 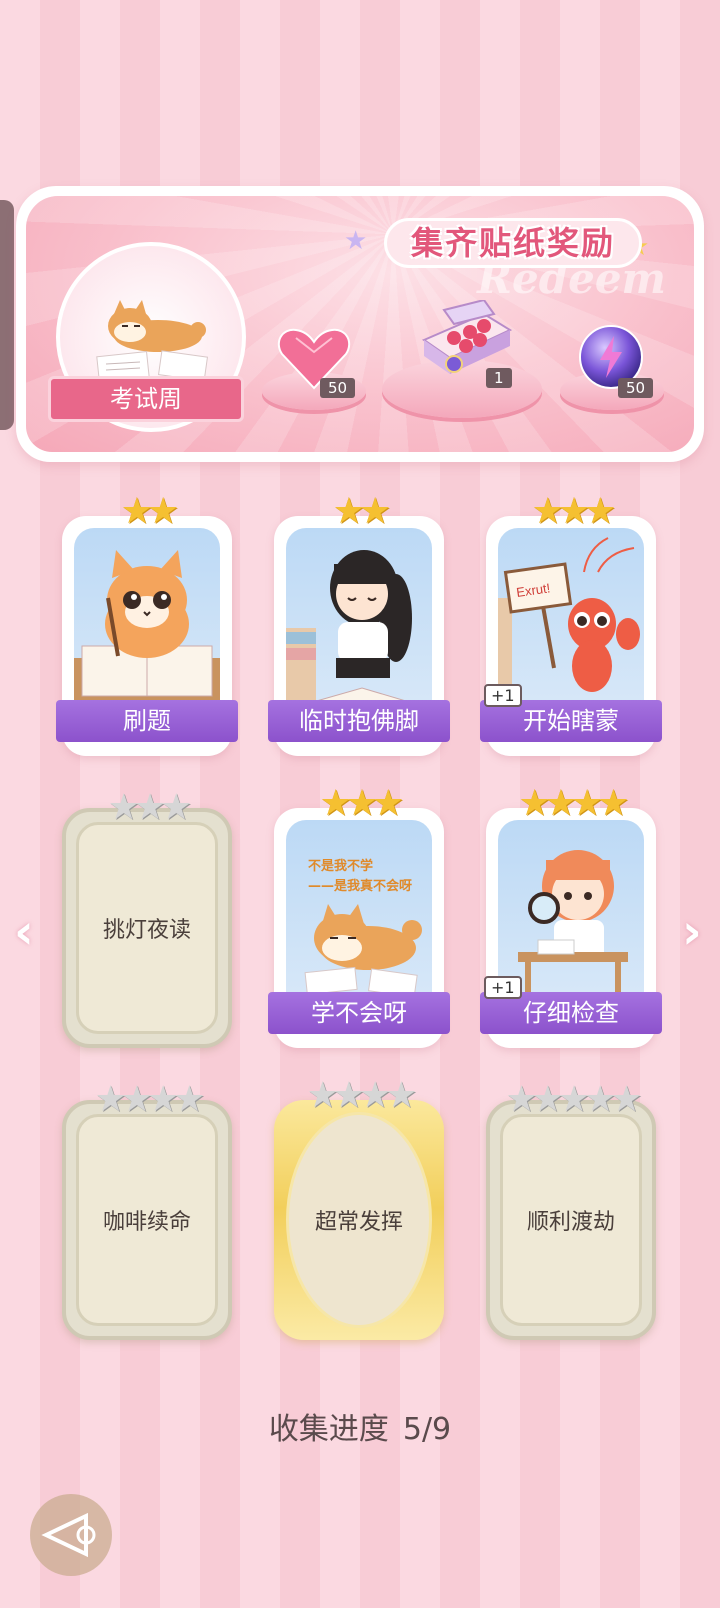 I want to click on reward-banner-panel: Redeem ★ ★ 集齐贴纸奖励 考试周, so click(x=360, y=324).